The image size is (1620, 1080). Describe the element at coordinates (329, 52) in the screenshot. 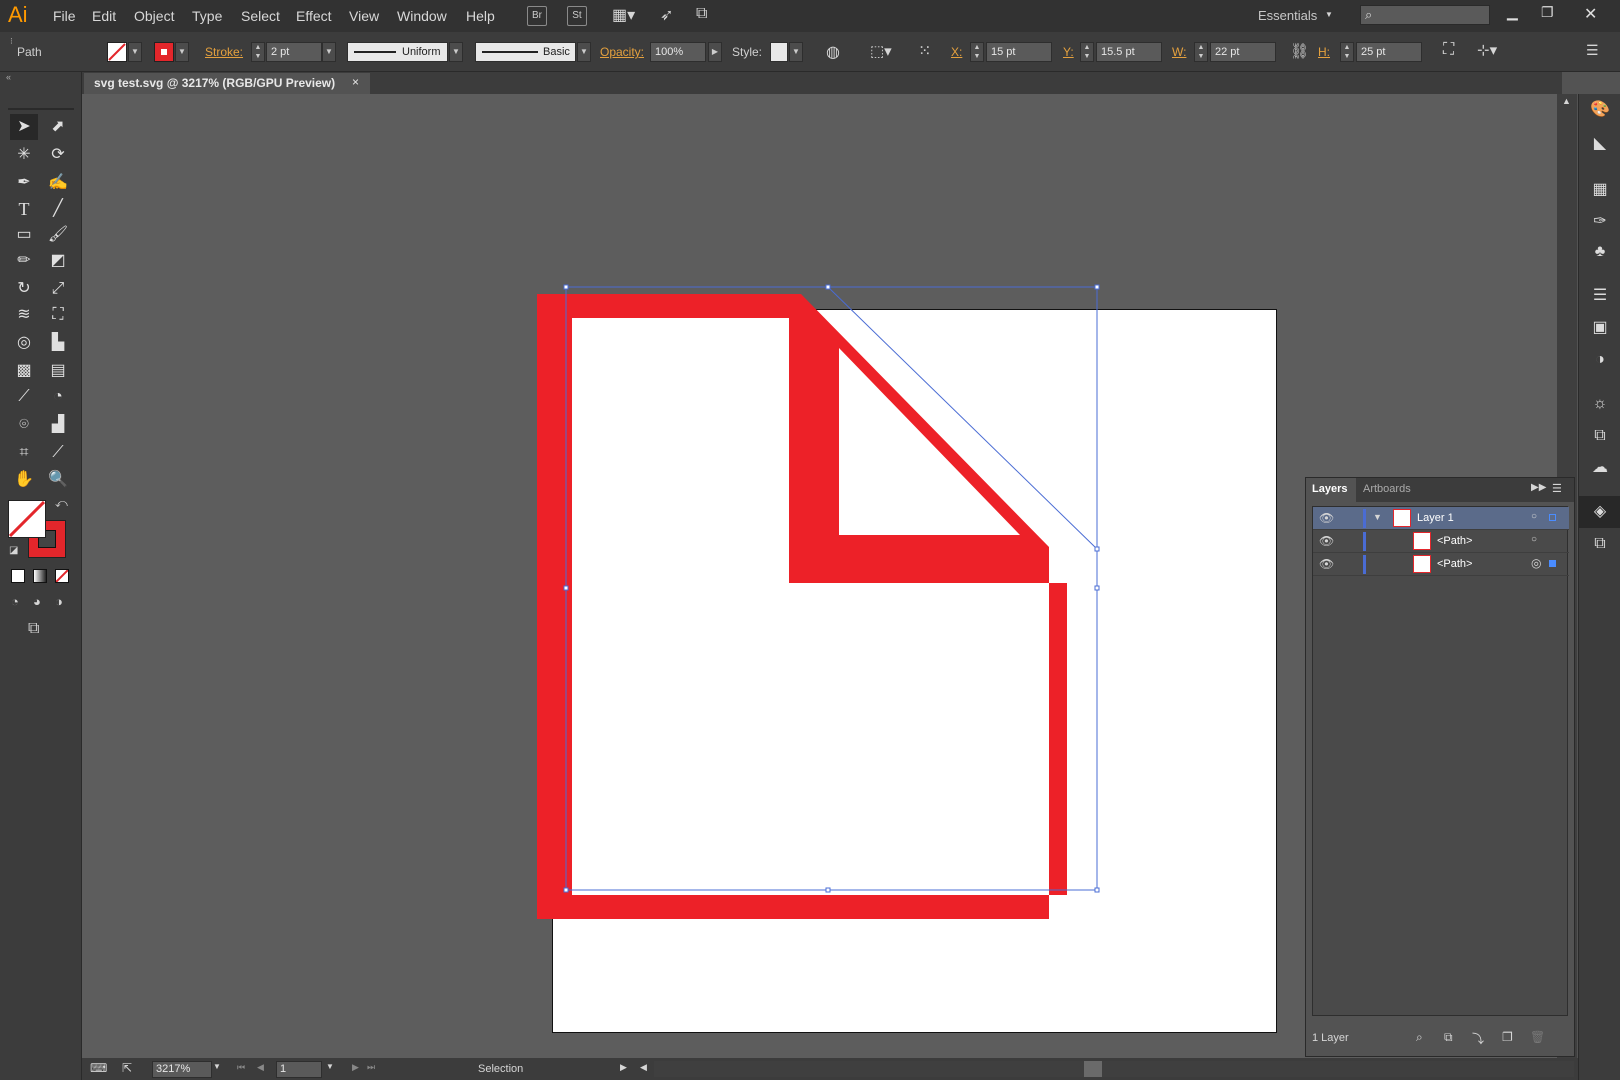

I see `stroke-weight-dropdown-icon: ▼` at that location.